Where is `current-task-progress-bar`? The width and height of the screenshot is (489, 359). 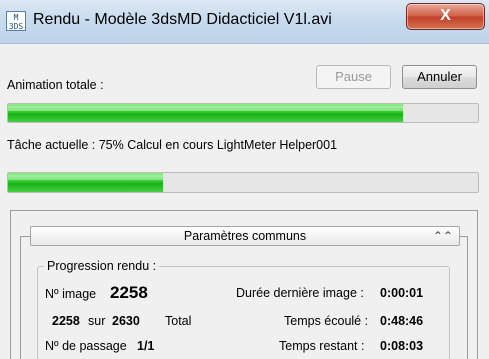
current-task-progress-bar is located at coordinates (243, 182).